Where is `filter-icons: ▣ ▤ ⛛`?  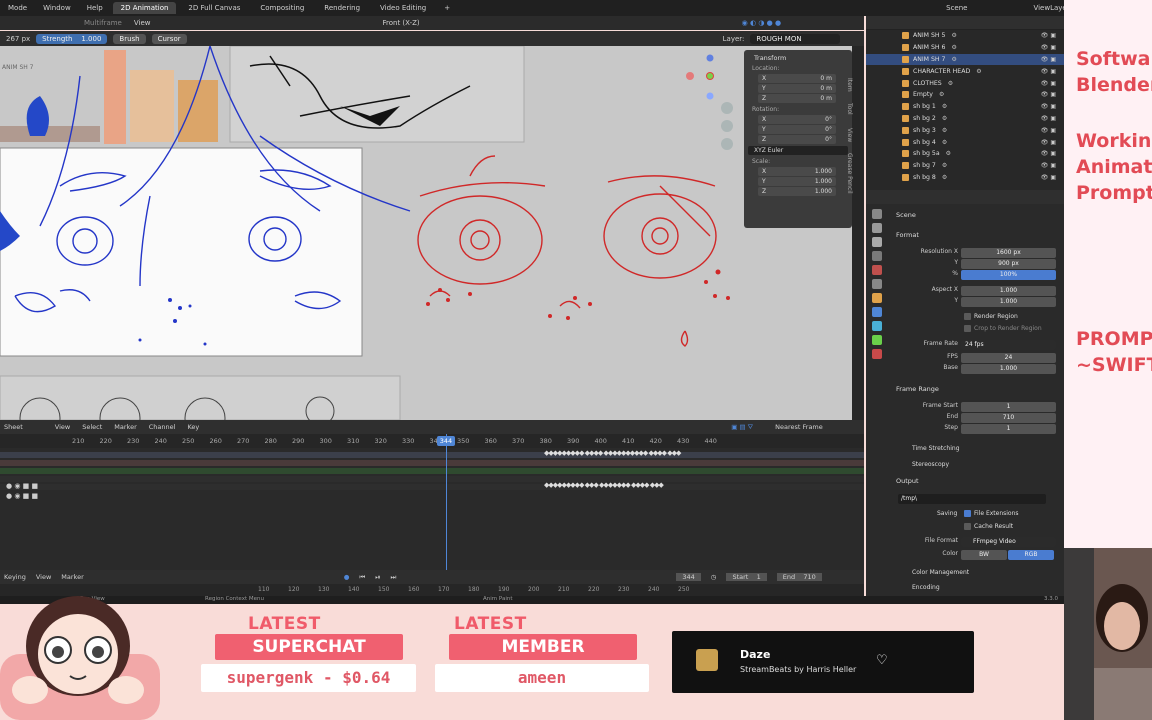 filter-icons: ▣ ▤ ⛛ is located at coordinates (742, 427).